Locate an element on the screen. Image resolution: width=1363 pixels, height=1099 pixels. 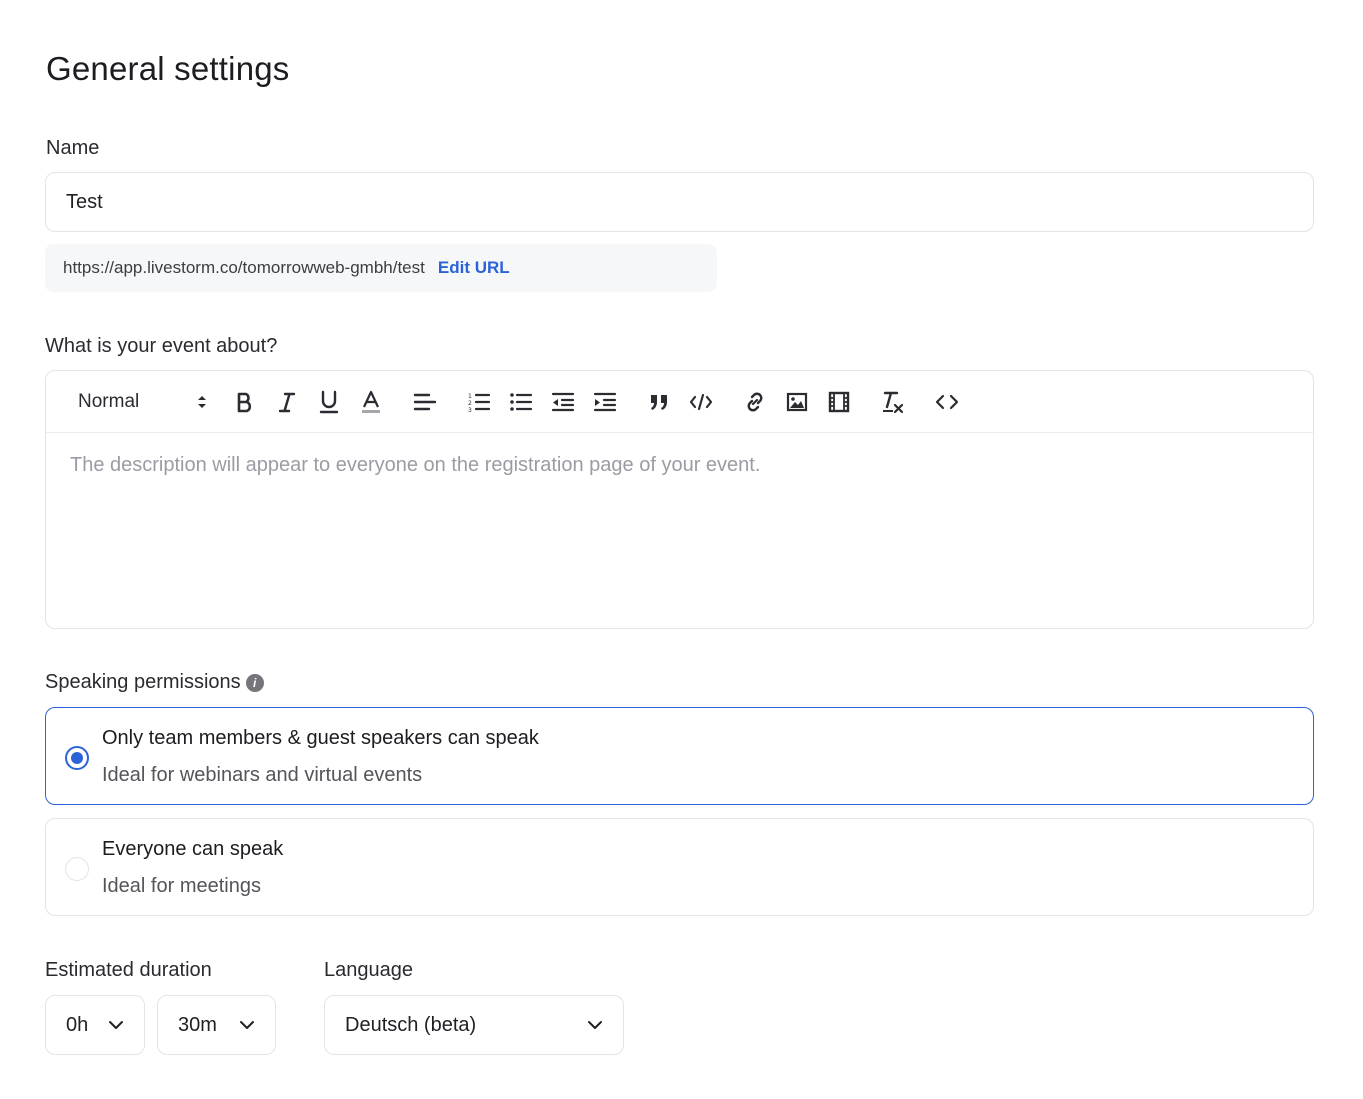
duration-label: Estimated duration is located at coordinates (128, 970).